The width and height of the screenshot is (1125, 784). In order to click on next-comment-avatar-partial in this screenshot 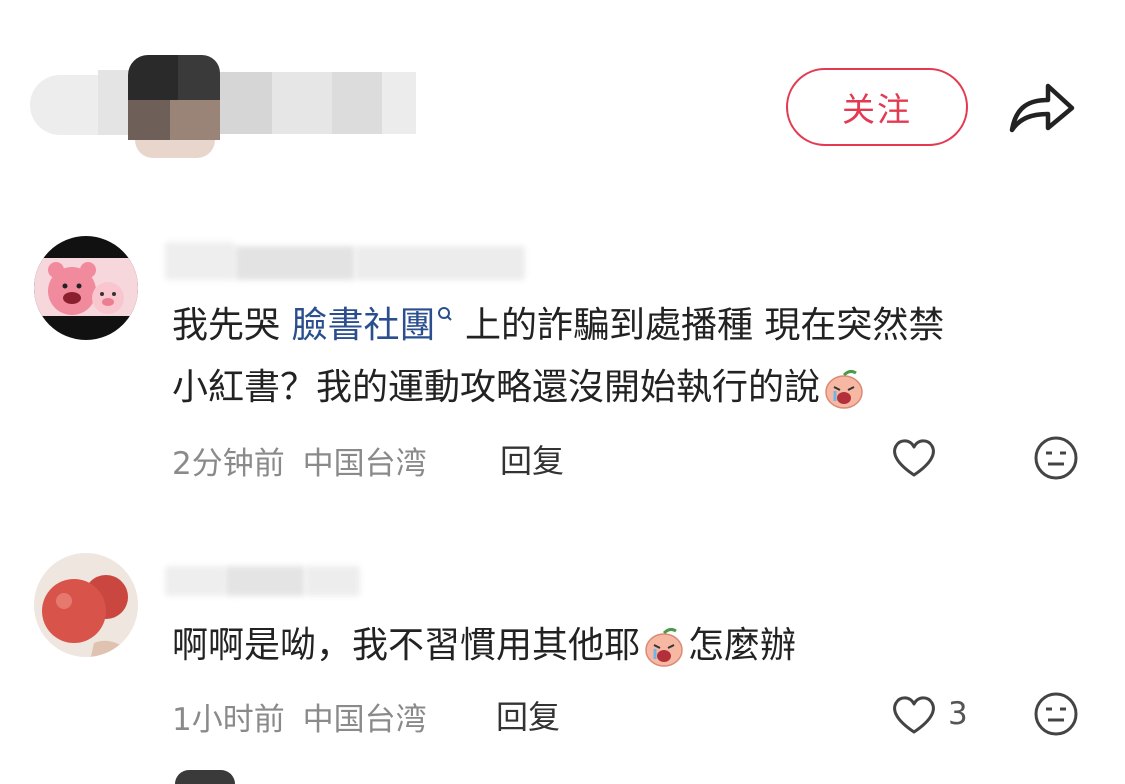, I will do `click(205, 777)`.